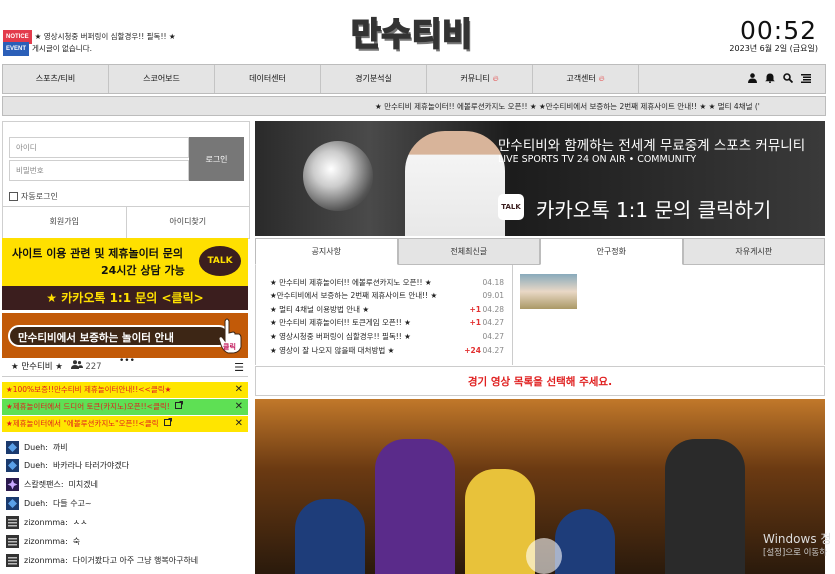 Image resolution: width=835 pixels, height=574 pixels. What do you see at coordinates (91, 465) in the screenshot?
I see `chat-text: 바카라나 타러가야겠다` at bounding box center [91, 465].